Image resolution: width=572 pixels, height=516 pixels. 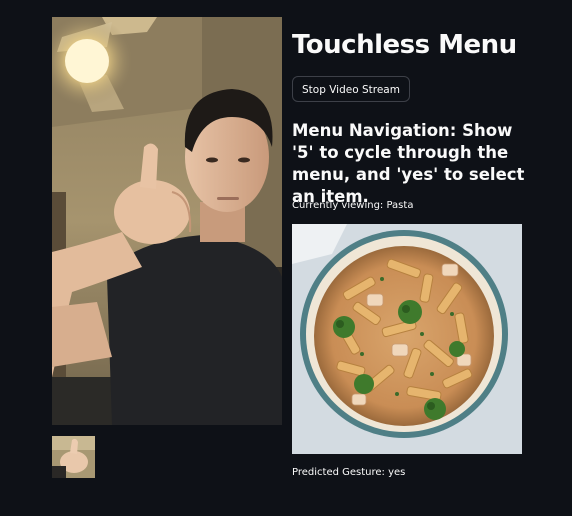 What do you see at coordinates (353, 205) in the screenshot?
I see `currently-viewing-label: Currently viewing: Pasta` at bounding box center [353, 205].